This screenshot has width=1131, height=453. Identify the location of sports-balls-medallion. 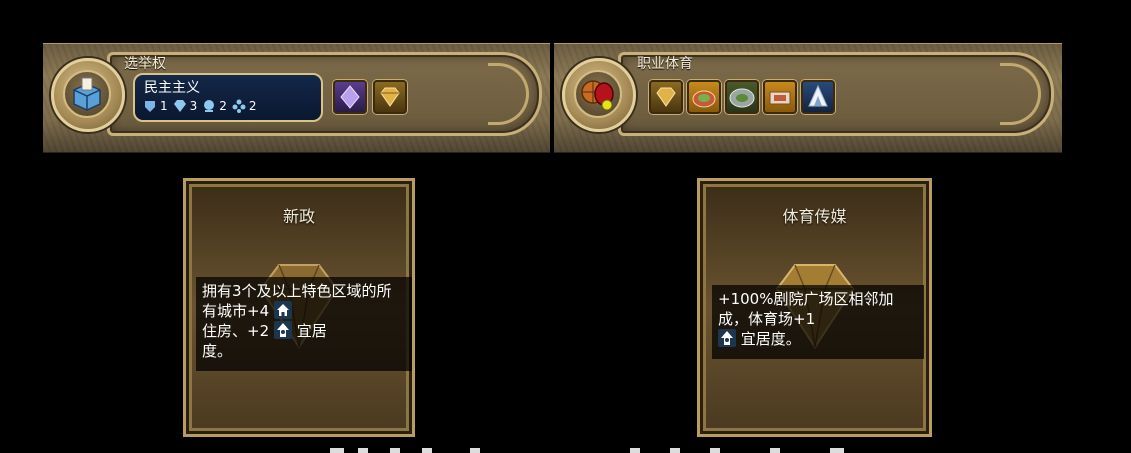
(599, 95).